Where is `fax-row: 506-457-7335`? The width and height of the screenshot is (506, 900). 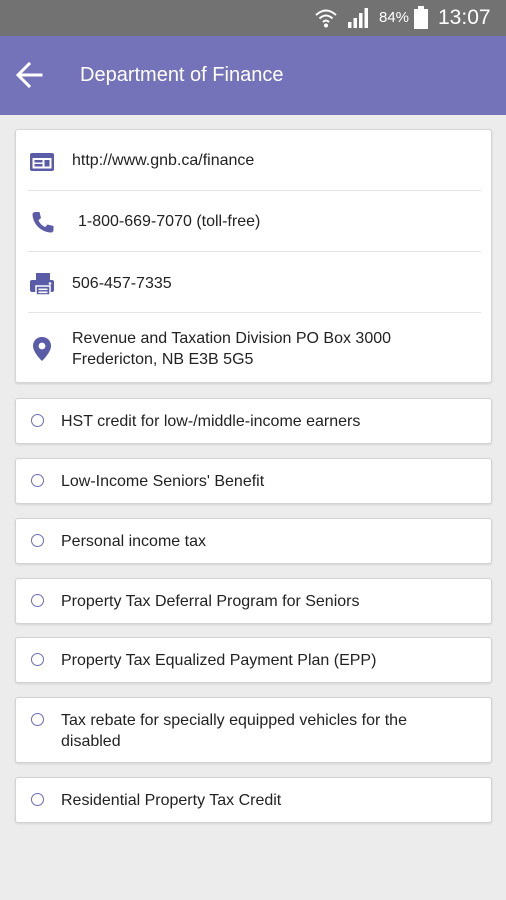
fax-row: 506-457-7335 is located at coordinates (254, 282).